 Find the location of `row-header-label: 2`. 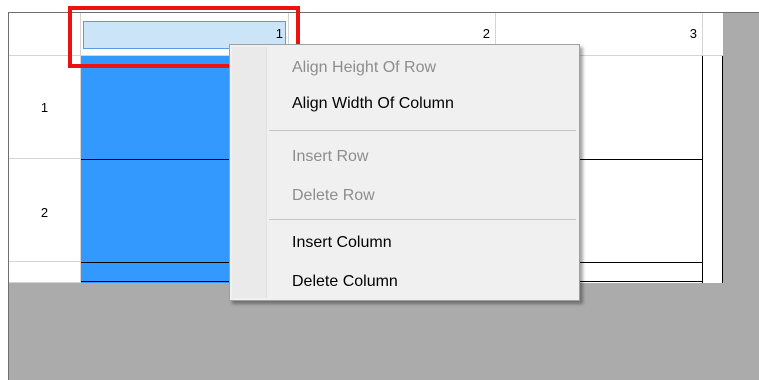

row-header-label: 2 is located at coordinates (44, 212).